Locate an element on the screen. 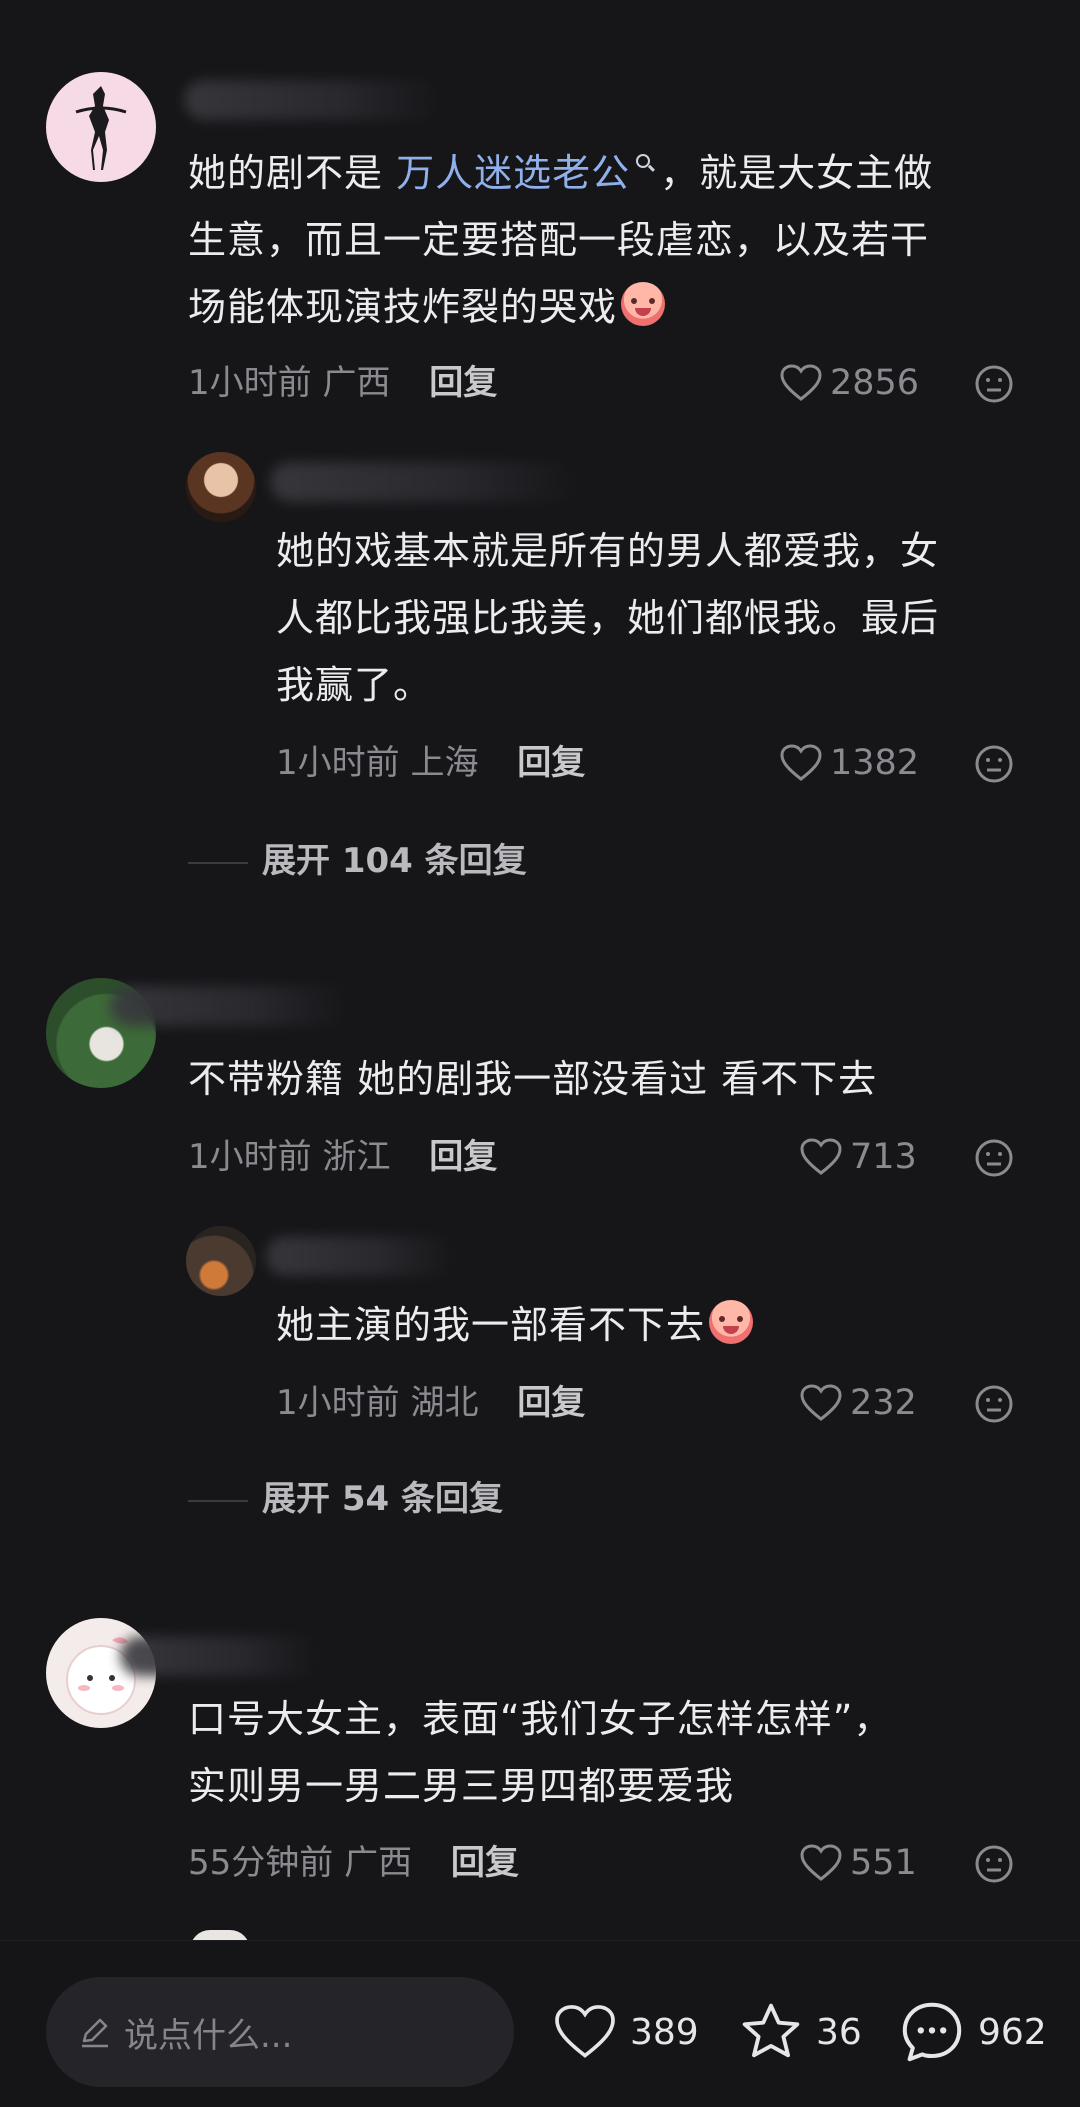 The width and height of the screenshot is (1080, 2107). like-button: 232 is located at coordinates (858, 1403).